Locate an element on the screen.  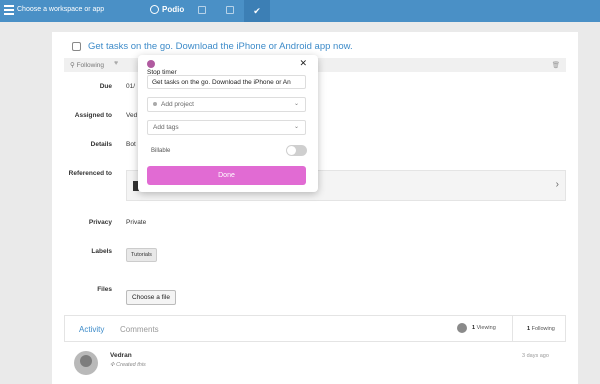
timer-app-icon is located at coordinates (151, 64).